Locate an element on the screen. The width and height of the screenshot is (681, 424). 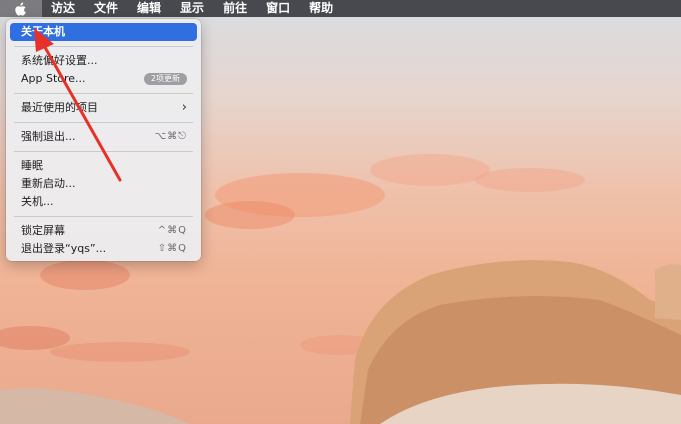
menubar-item-finder: 访达 is located at coordinates (63, 8).